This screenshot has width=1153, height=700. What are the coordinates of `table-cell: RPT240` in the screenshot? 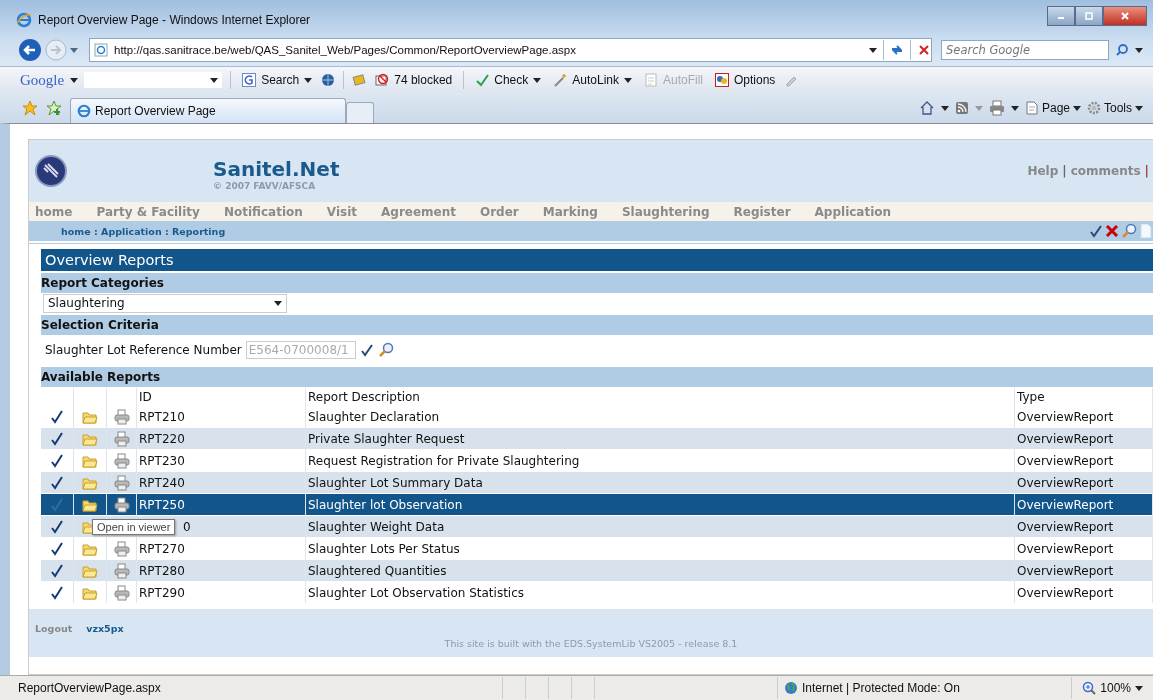 It's located at (221, 482).